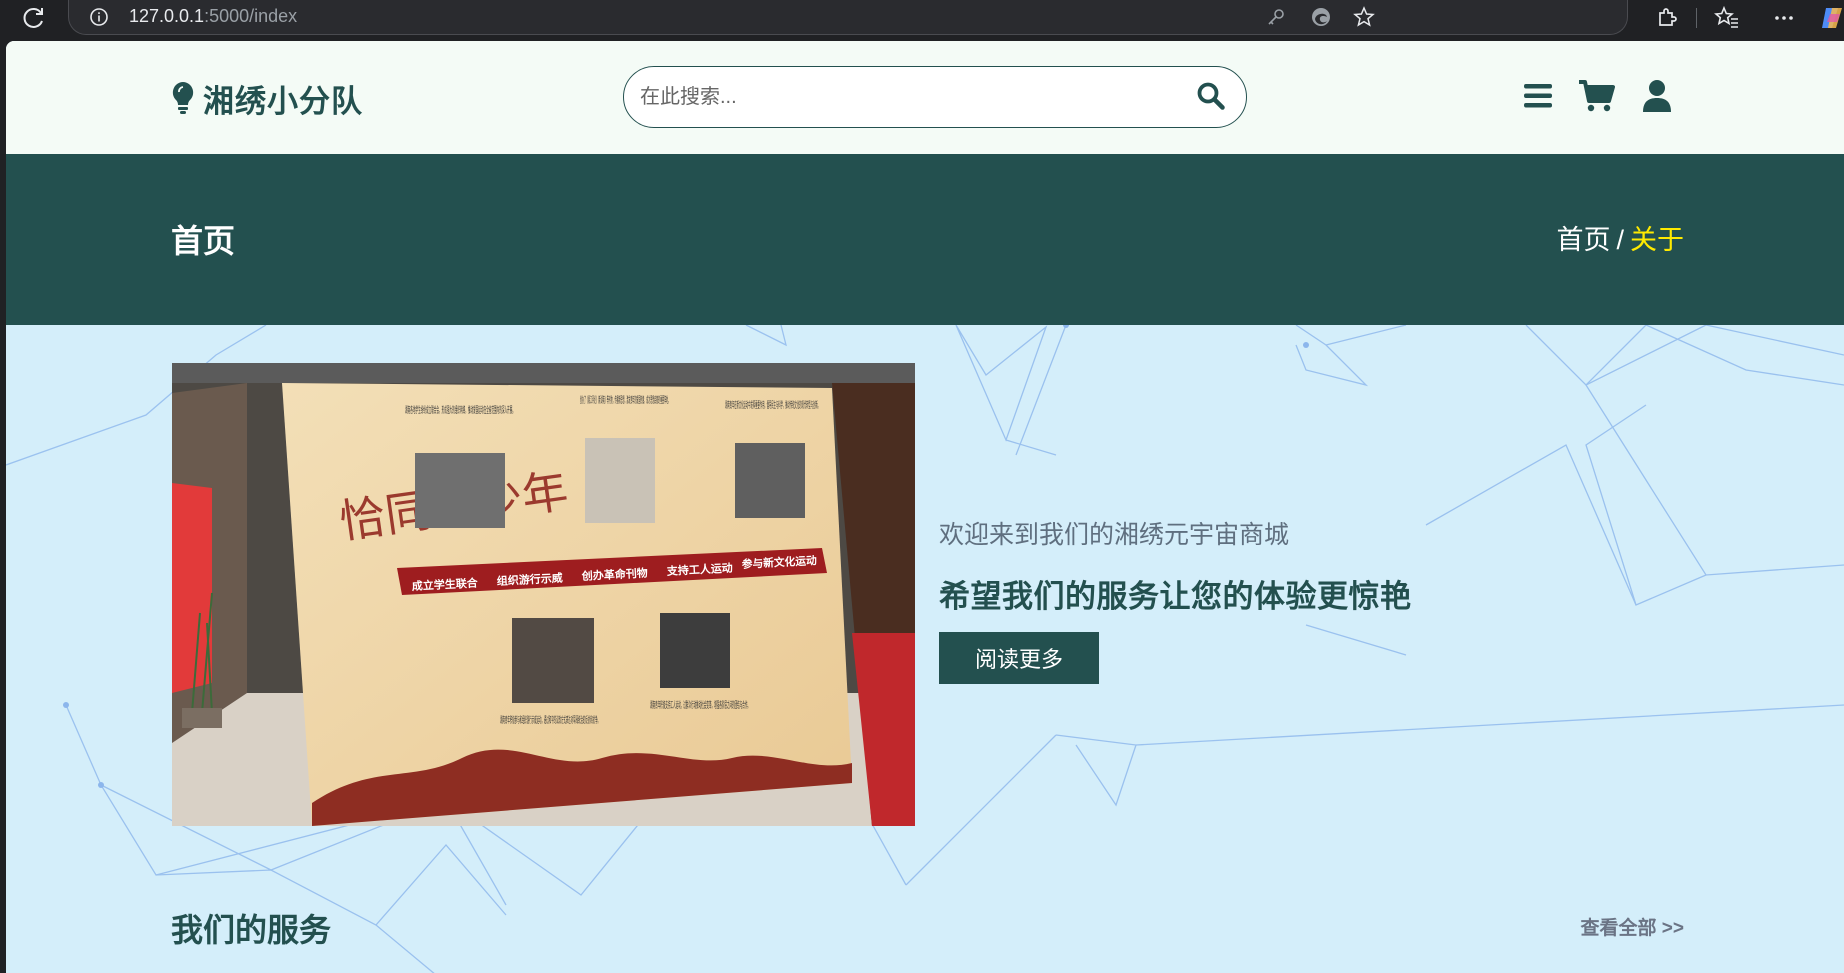 This screenshot has height=973, width=1844. I want to click on browser-toolbar: 127.0.0.1:5000/index, so click(922, 21).